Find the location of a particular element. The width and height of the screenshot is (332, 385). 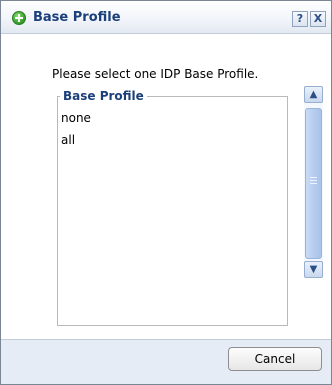

profile-option-all: all is located at coordinates (76, 143).